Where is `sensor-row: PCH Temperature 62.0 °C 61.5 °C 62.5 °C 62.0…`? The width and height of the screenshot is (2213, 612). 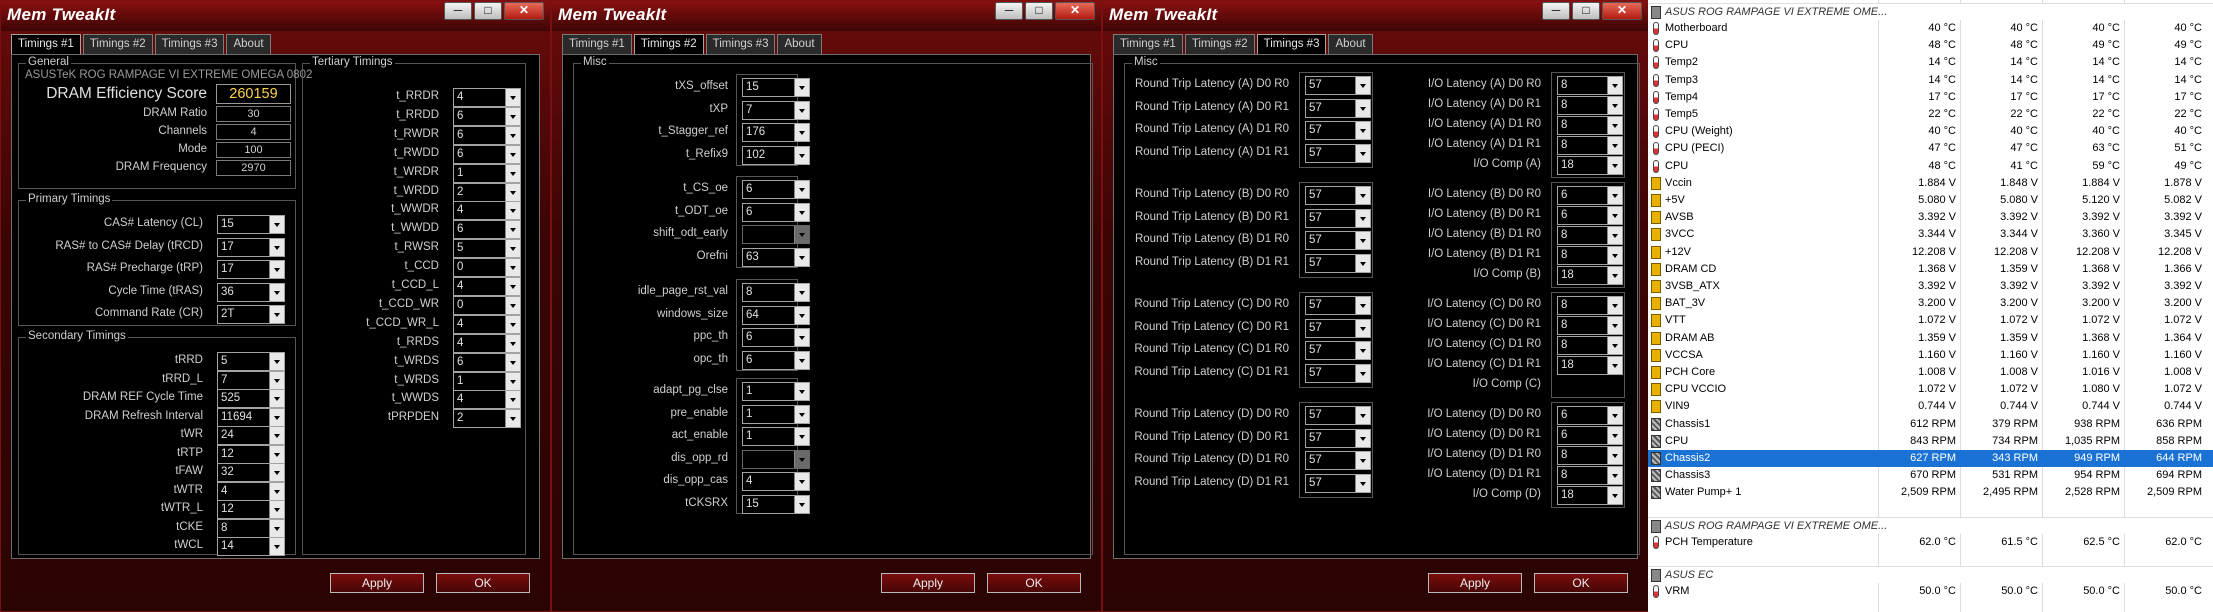
sensor-row: PCH Temperature 62.0 °C 61.5 °C 62.5 °C 62.0… is located at coordinates (1930, 542).